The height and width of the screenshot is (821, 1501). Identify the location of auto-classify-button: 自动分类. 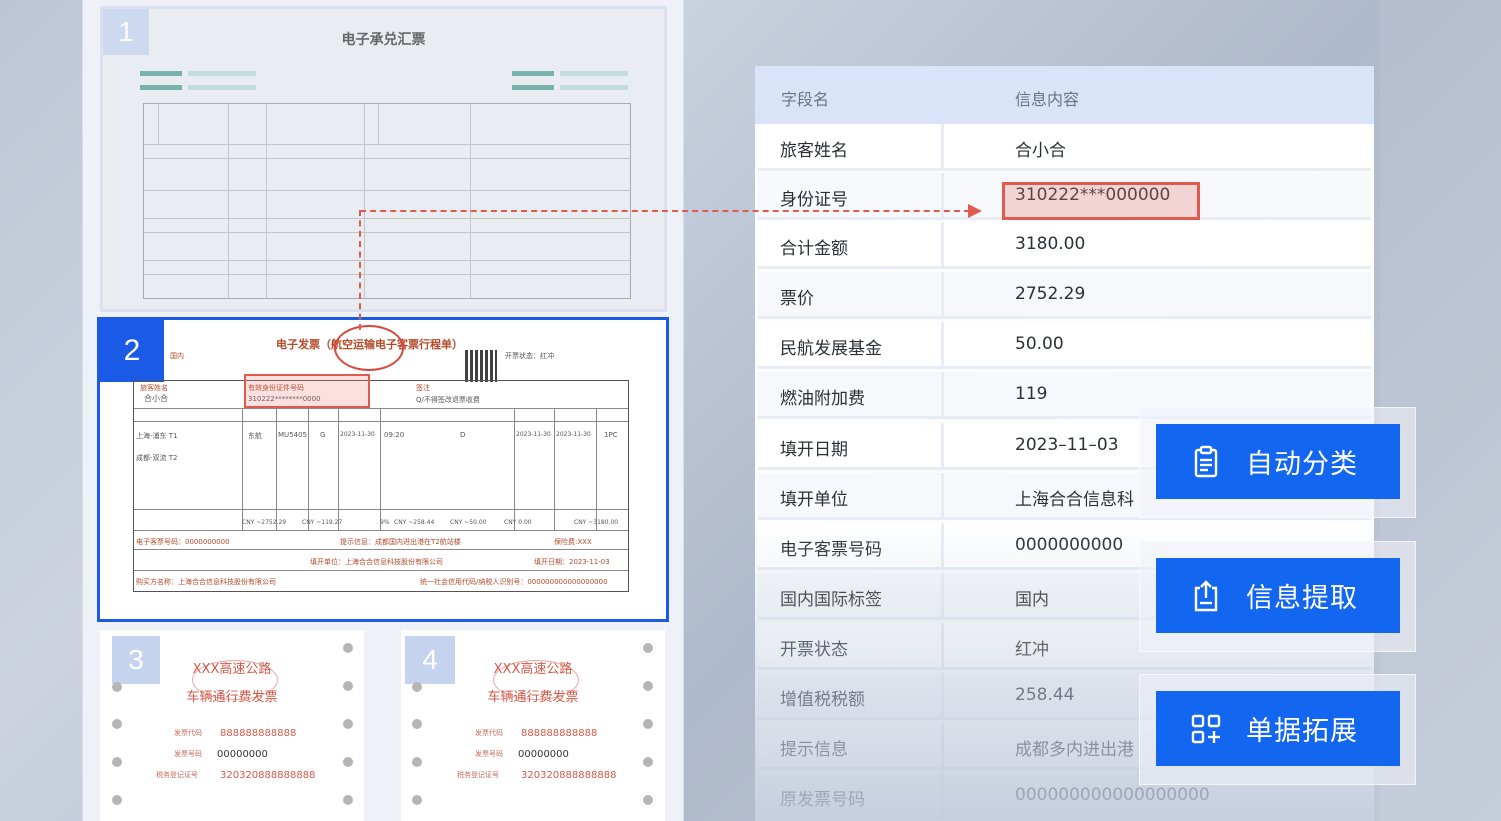
(1278, 461).